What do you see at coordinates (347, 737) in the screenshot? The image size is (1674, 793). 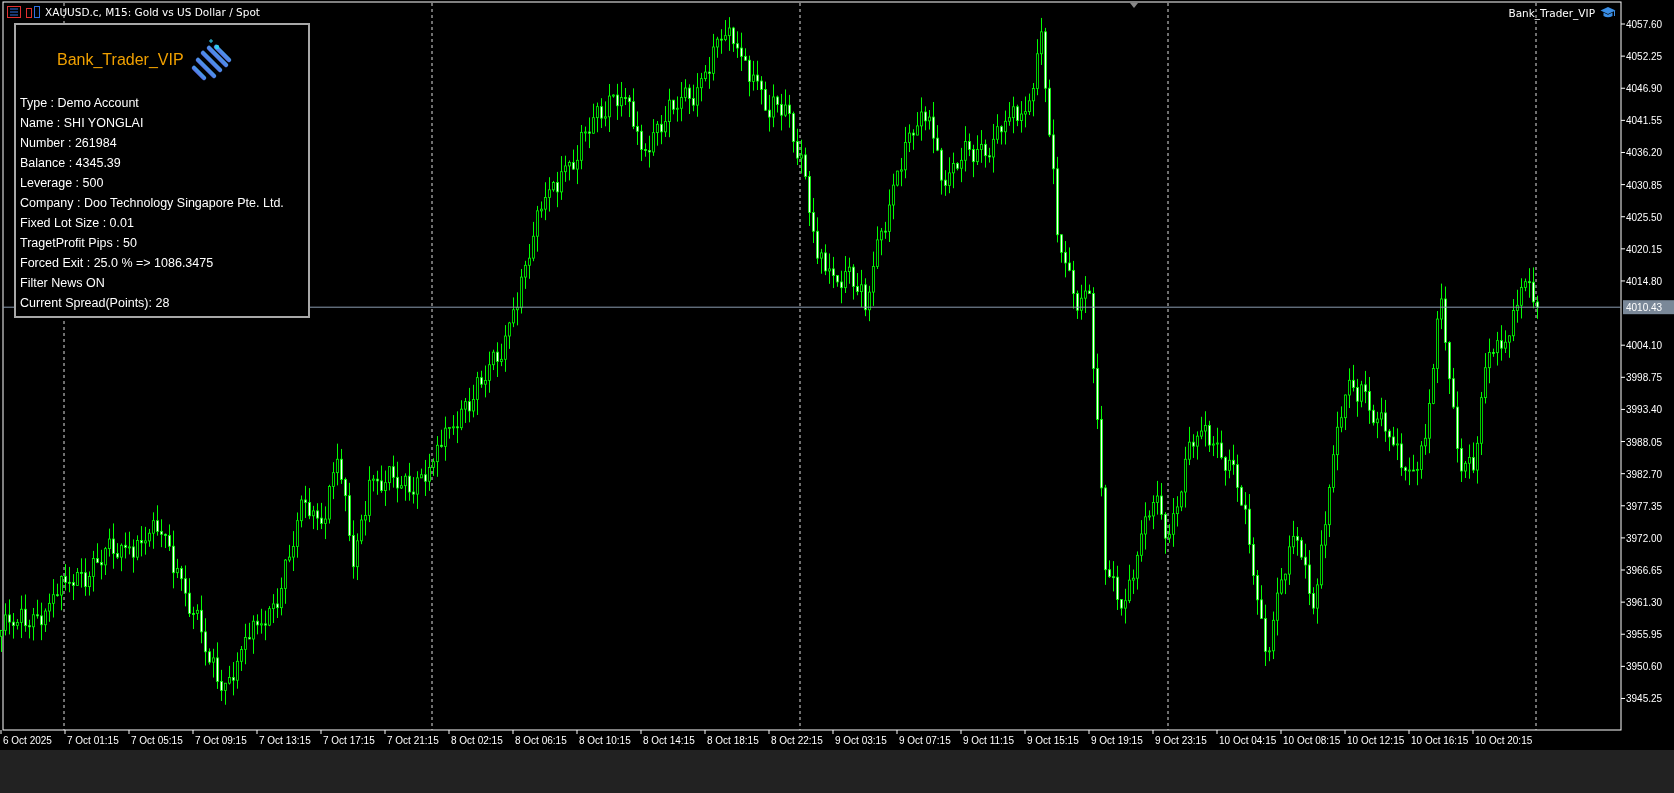 I see `time-tick: 7 Oct 17:15` at bounding box center [347, 737].